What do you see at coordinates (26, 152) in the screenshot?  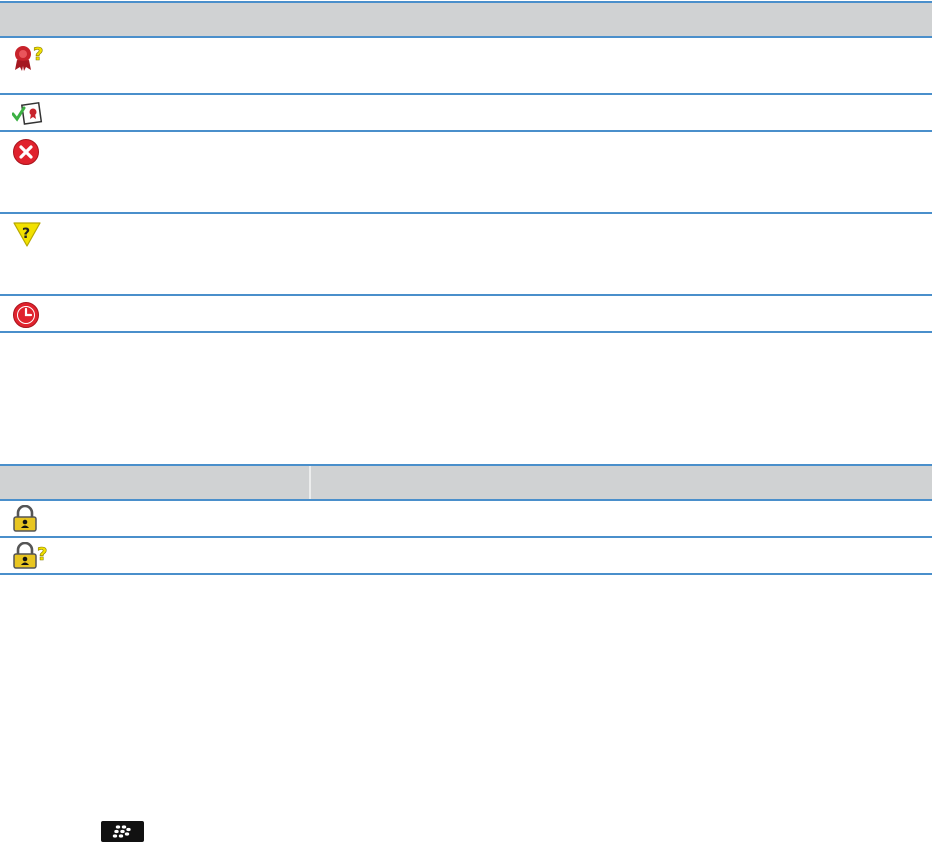 I see `error-x-icon` at bounding box center [26, 152].